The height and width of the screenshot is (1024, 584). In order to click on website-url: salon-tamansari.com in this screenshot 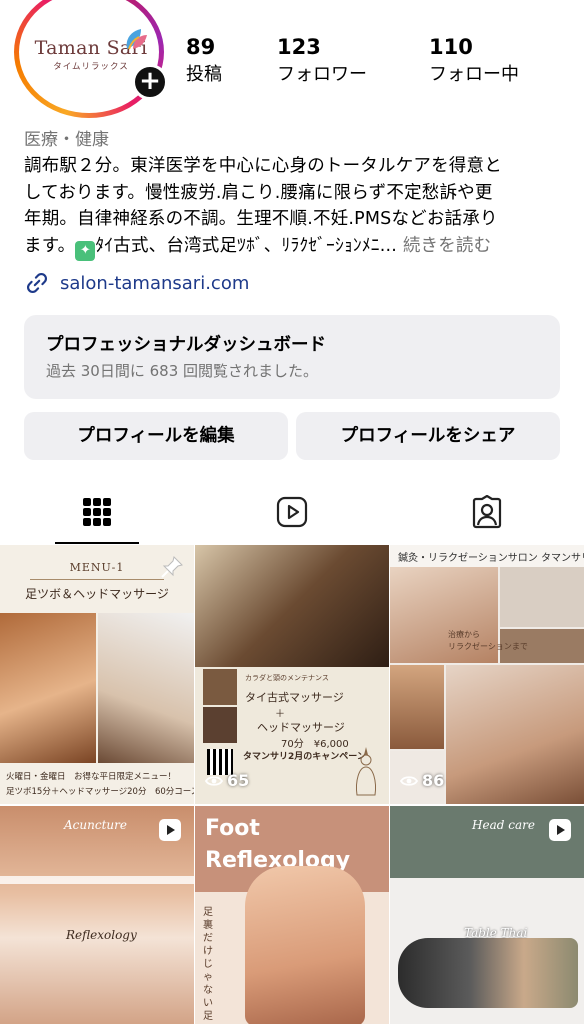, I will do `click(154, 283)`.